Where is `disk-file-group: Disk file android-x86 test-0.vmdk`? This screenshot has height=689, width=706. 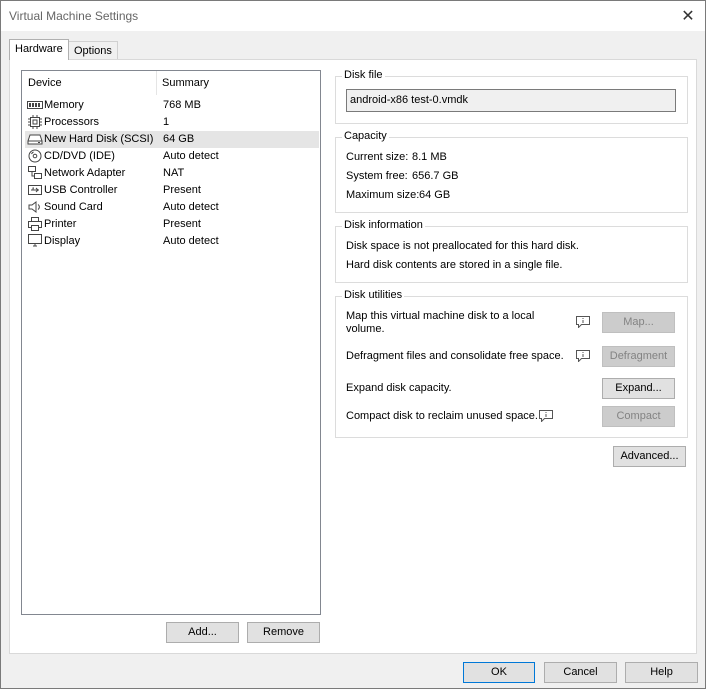 disk-file-group: Disk file android-x86 test-0.vmdk is located at coordinates (511, 96).